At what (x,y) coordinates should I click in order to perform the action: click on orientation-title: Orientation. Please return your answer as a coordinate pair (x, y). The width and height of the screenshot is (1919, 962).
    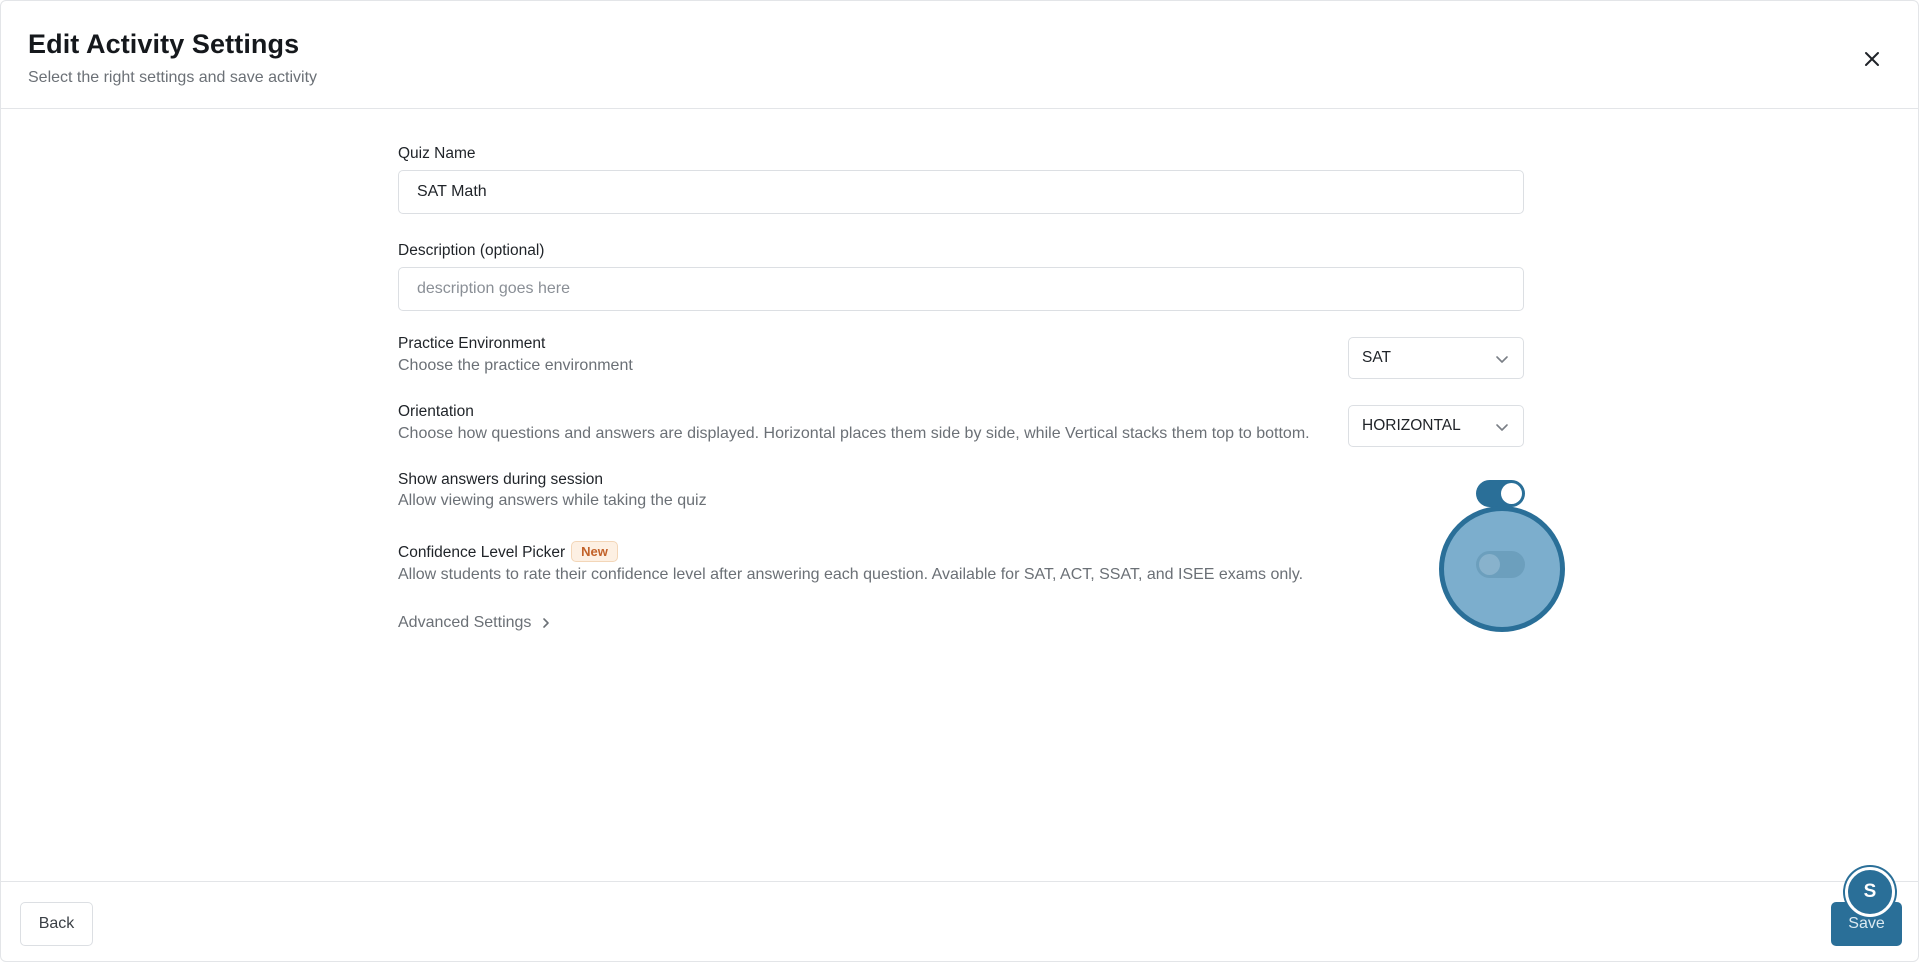
    Looking at the image, I should click on (436, 411).